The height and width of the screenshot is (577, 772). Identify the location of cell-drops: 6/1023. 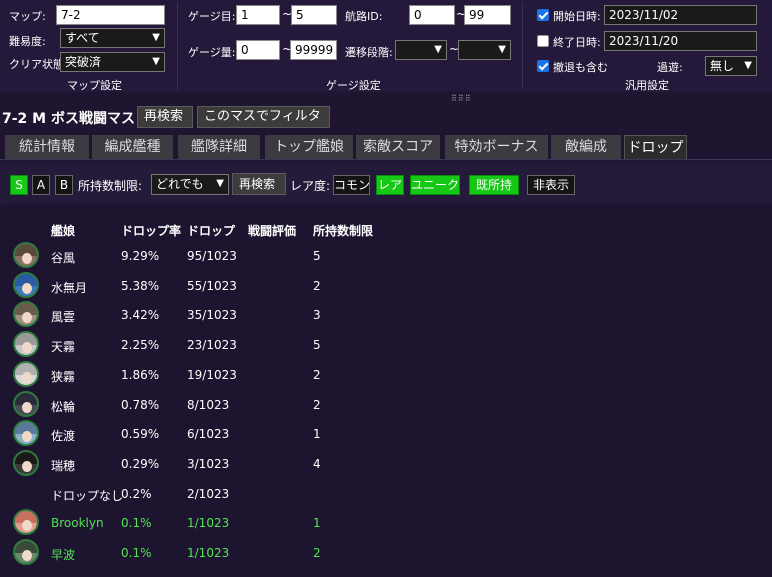
(208, 434).